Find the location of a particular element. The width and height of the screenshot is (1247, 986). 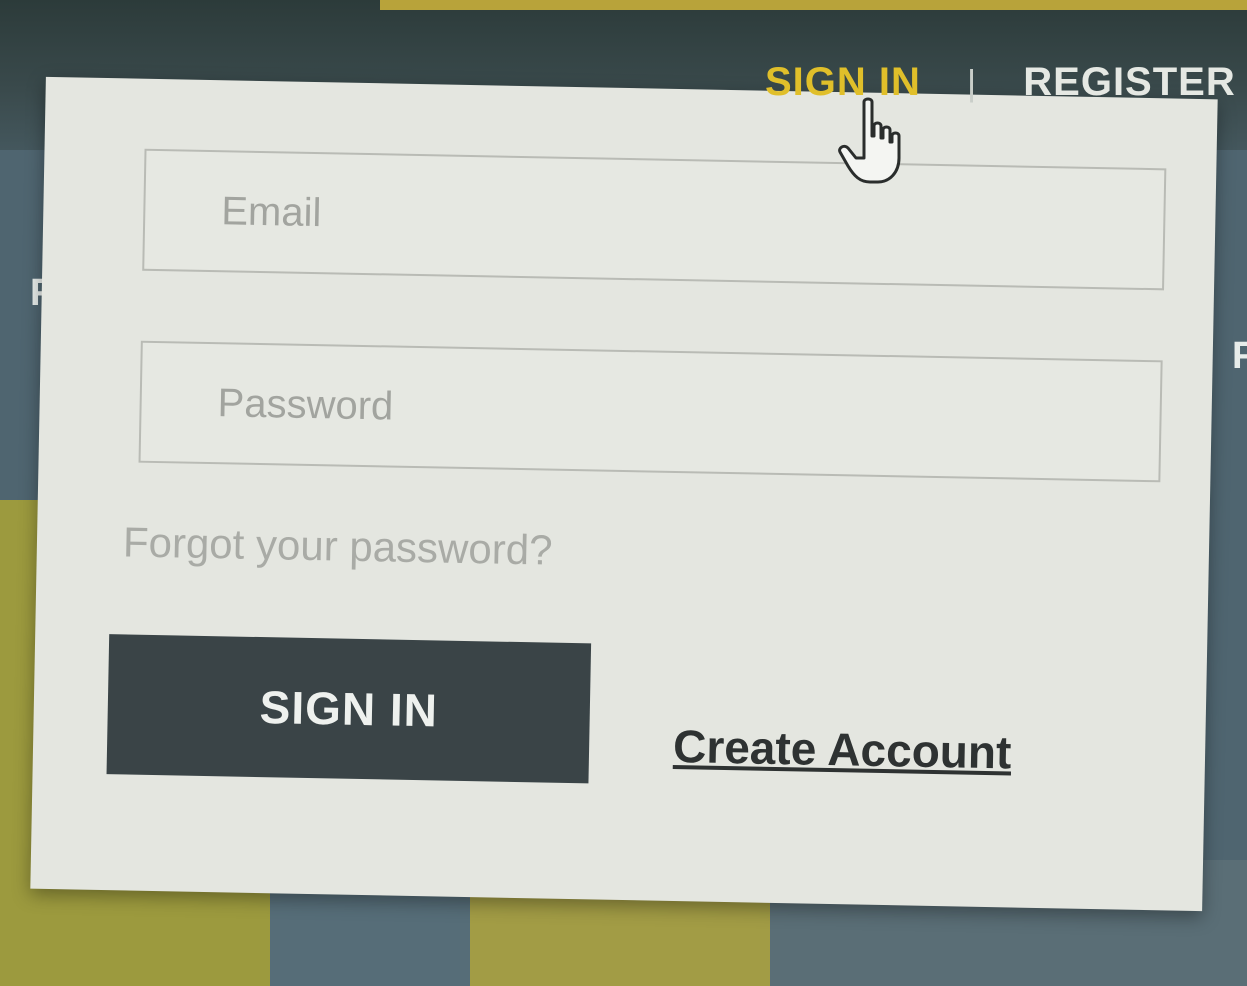

email-field is located at coordinates (654, 219).